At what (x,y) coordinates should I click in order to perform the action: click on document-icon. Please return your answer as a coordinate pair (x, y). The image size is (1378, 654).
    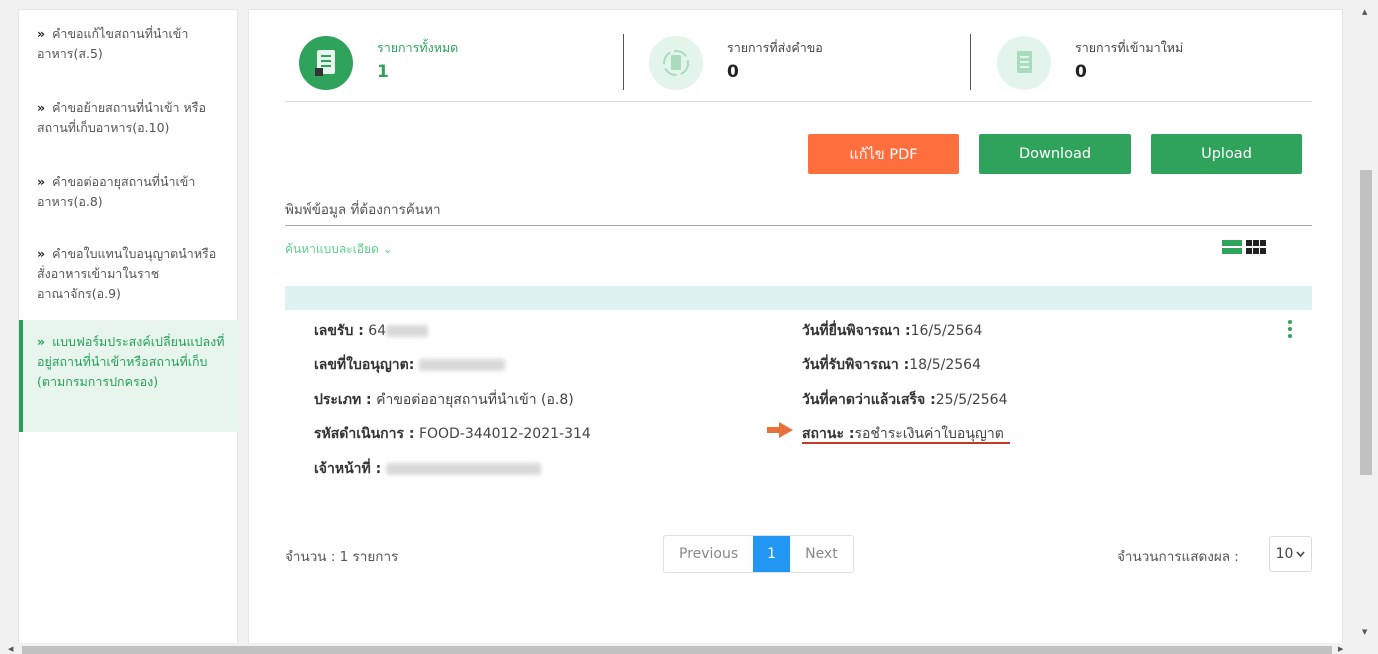
    Looking at the image, I should click on (326, 63).